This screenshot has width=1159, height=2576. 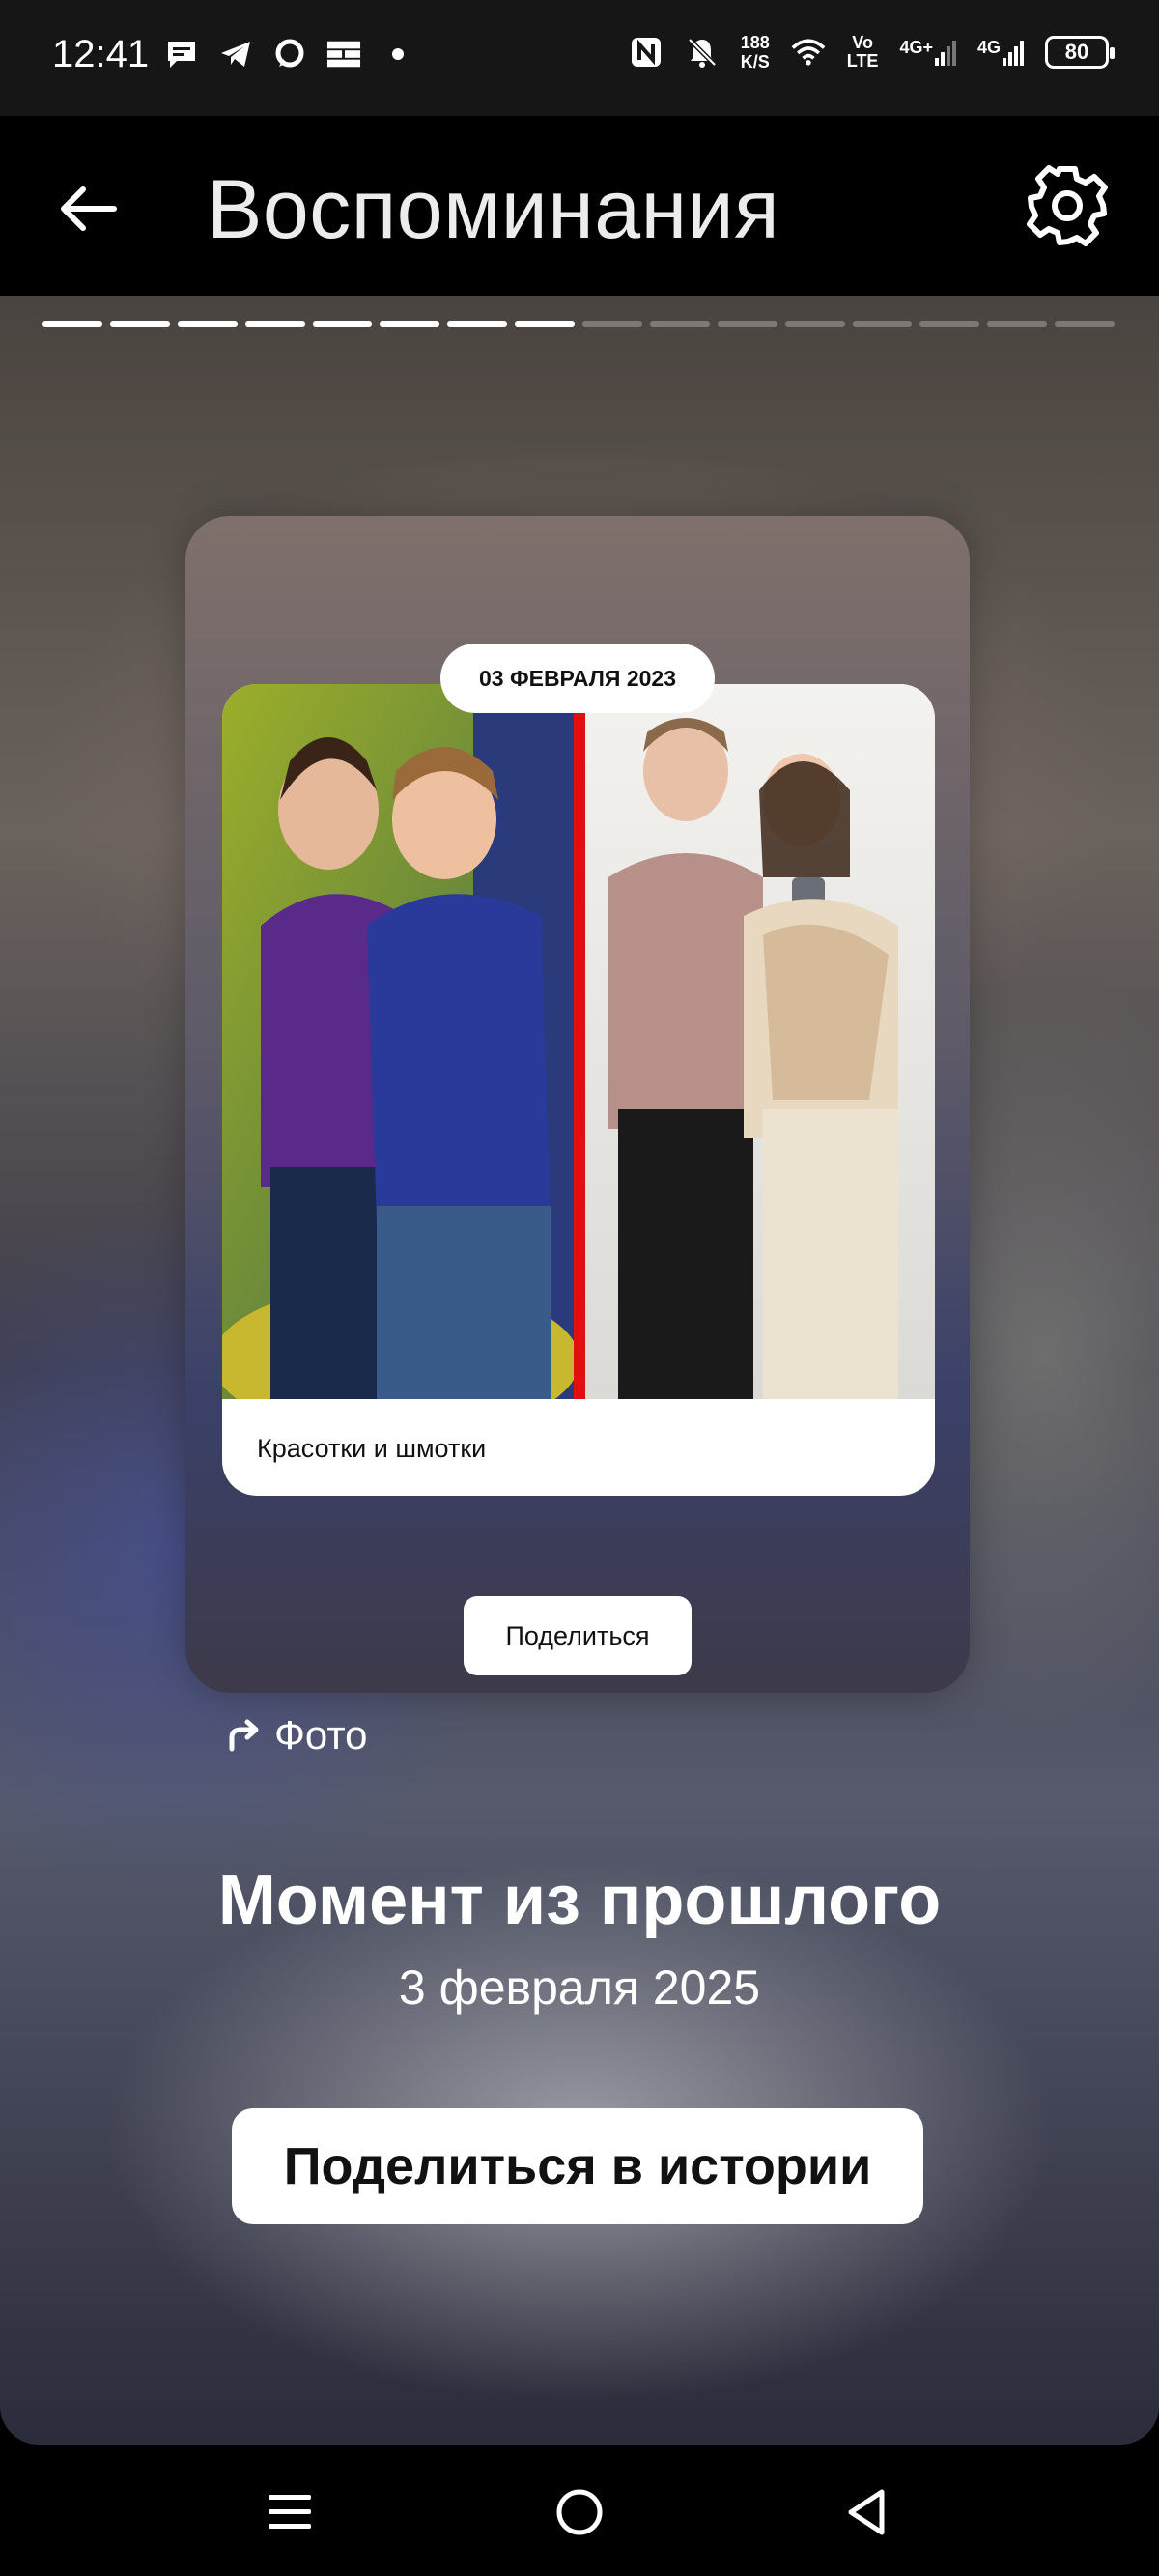 I want to click on network-speed: 188 K/S, so click(x=756, y=53).